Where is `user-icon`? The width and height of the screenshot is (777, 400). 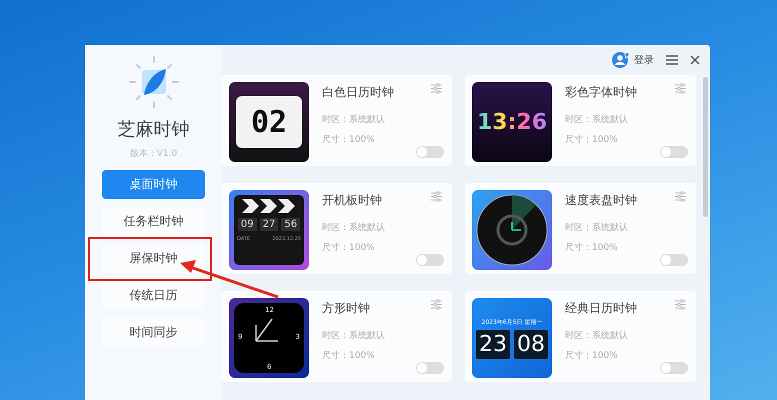 user-icon is located at coordinates (621, 60).